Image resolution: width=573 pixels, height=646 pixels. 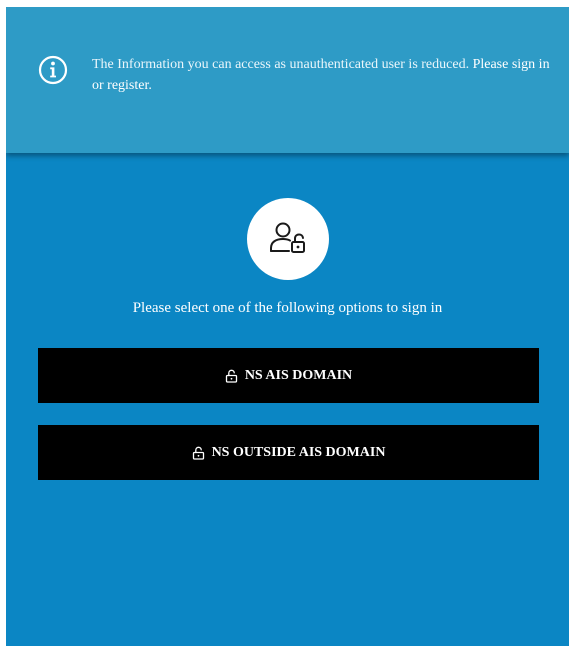 What do you see at coordinates (53, 70) in the screenshot?
I see `info-circle-icon` at bounding box center [53, 70].